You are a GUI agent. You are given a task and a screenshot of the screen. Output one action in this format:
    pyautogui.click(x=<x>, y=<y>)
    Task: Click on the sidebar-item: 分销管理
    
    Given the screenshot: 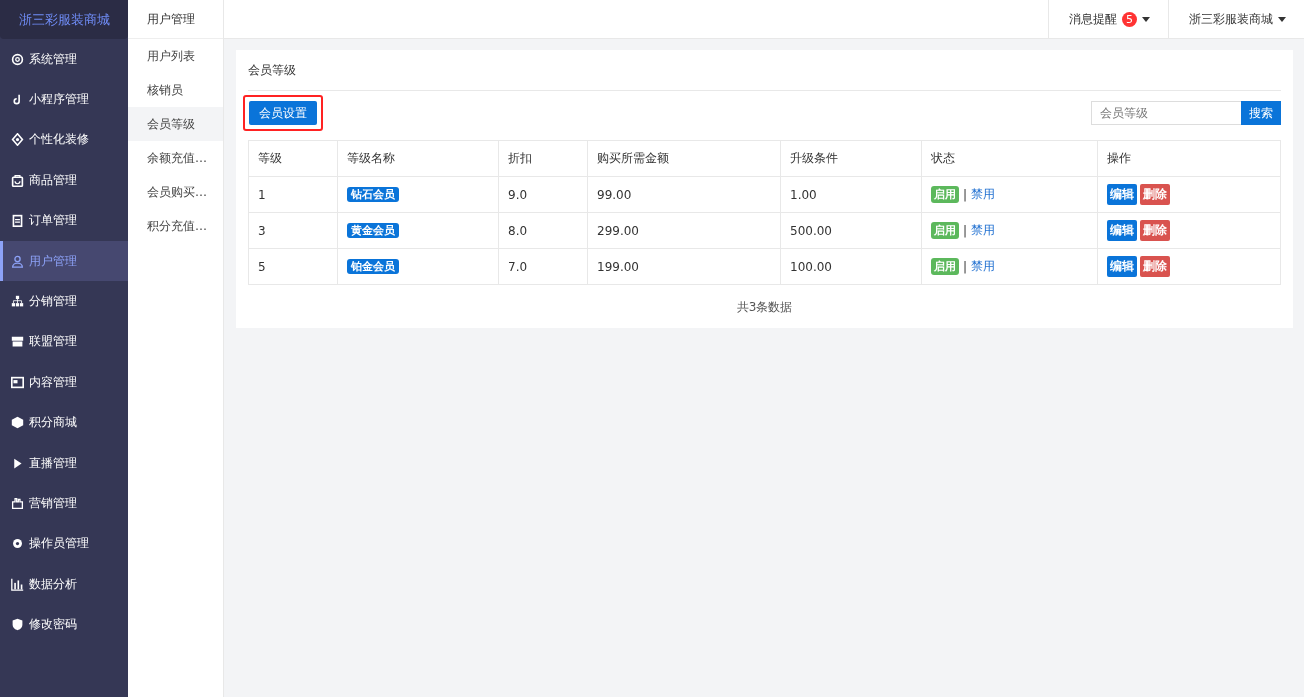 What is the action you would take?
    pyautogui.click(x=64, y=301)
    